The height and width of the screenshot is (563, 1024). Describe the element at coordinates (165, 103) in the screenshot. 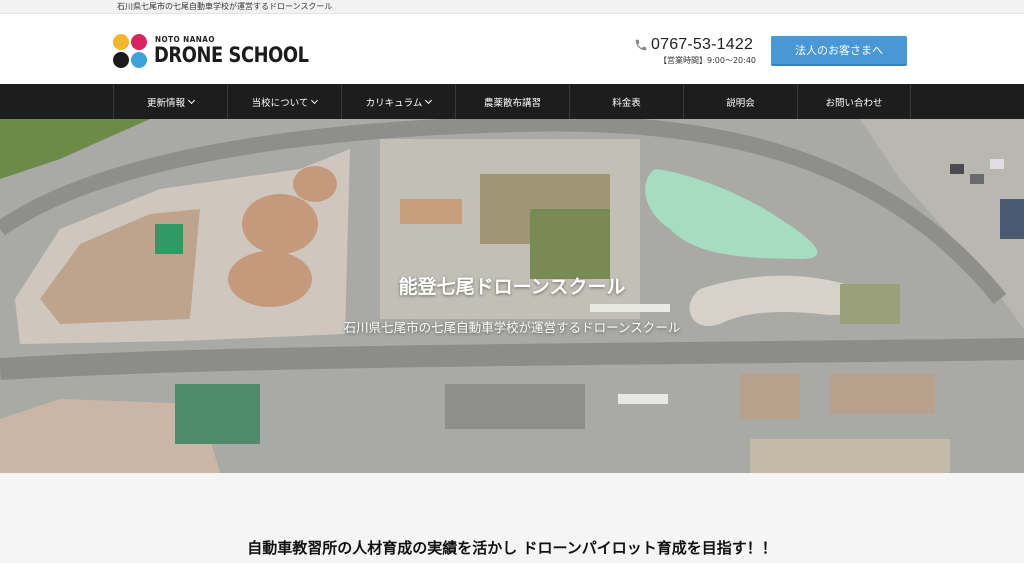

I see `nav-item-label: 更新情報` at that location.